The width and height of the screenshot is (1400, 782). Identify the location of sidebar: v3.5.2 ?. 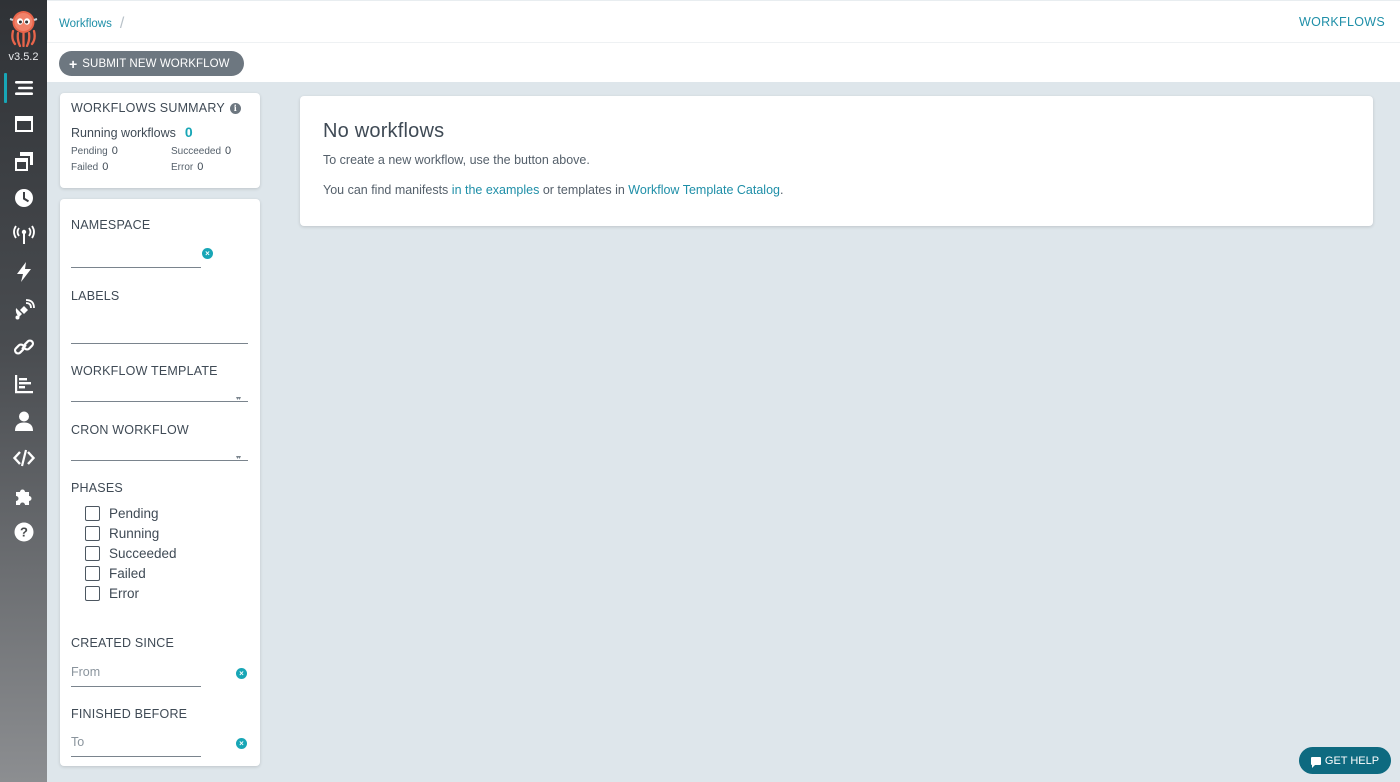
(23, 391).